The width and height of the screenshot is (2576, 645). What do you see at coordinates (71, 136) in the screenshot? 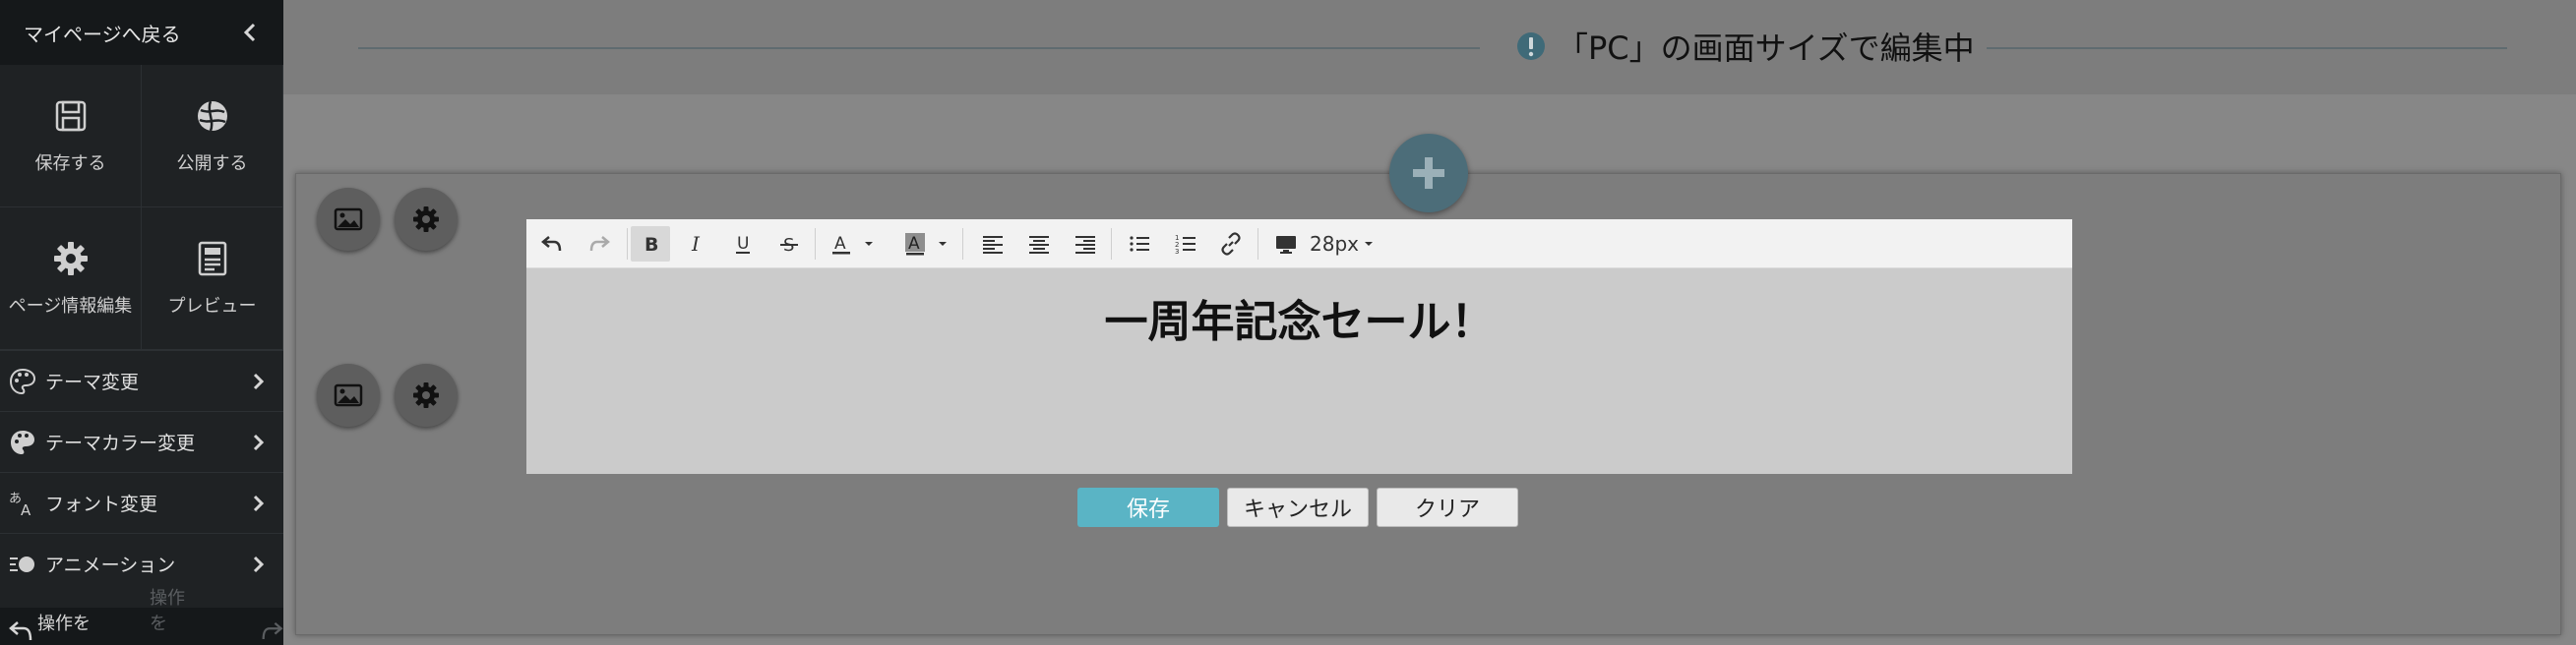
I see `save-page-button: 保存する` at bounding box center [71, 136].